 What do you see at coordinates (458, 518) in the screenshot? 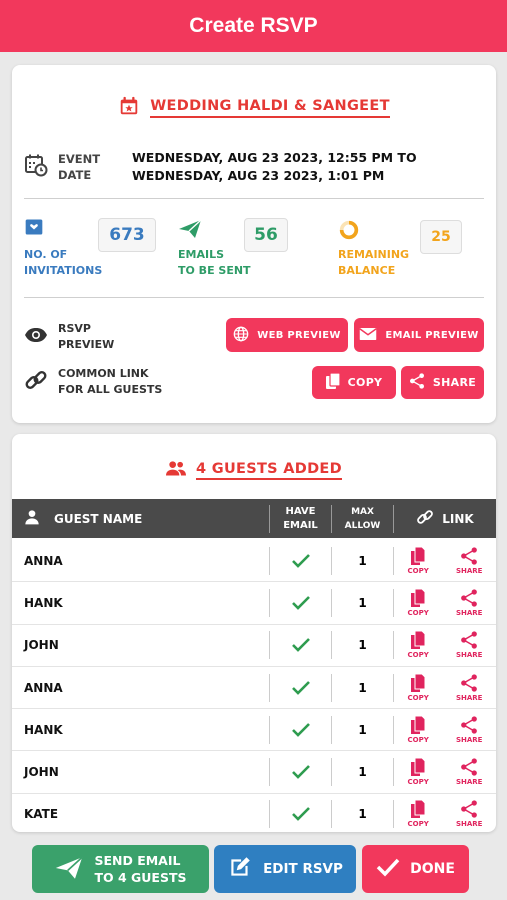
I see `link-header-label: LINK` at bounding box center [458, 518].